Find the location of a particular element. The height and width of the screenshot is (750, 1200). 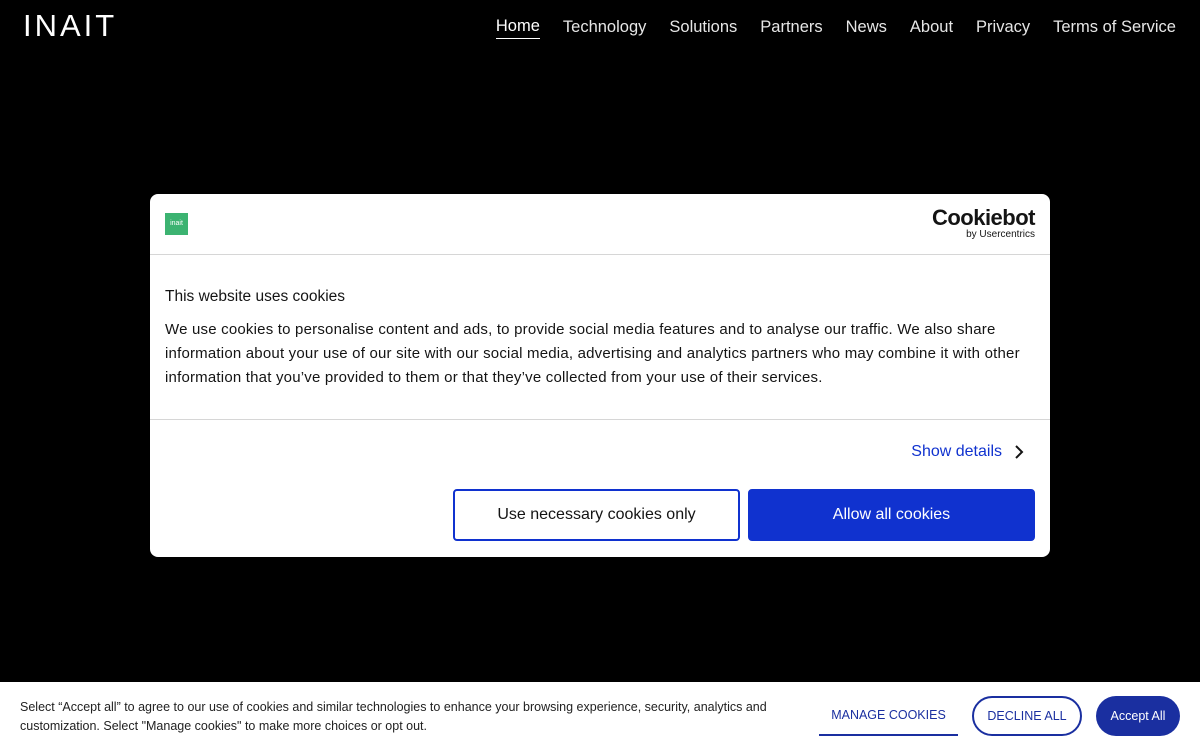

allow-all-cookies-button: Allow all cookies is located at coordinates (891, 515).